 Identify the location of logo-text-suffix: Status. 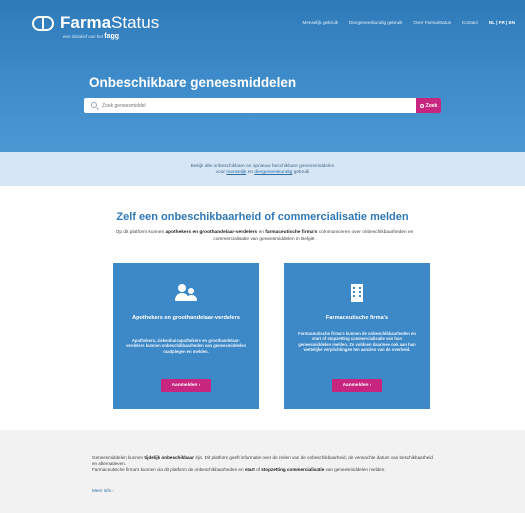
(135, 22).